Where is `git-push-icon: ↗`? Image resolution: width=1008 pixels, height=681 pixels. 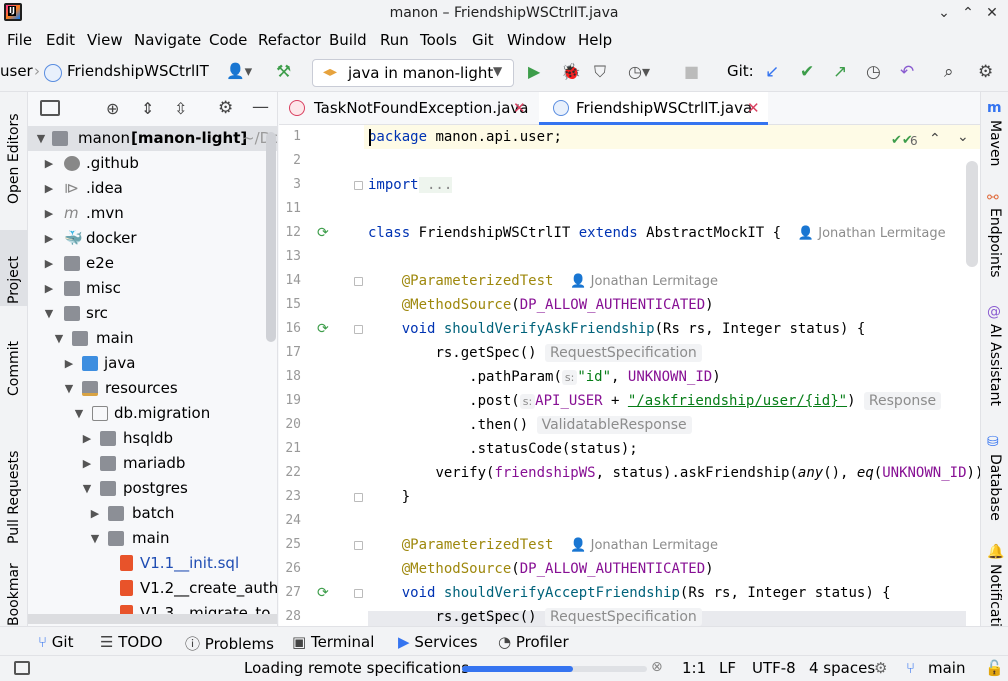 git-push-icon: ↗ is located at coordinates (840, 73).